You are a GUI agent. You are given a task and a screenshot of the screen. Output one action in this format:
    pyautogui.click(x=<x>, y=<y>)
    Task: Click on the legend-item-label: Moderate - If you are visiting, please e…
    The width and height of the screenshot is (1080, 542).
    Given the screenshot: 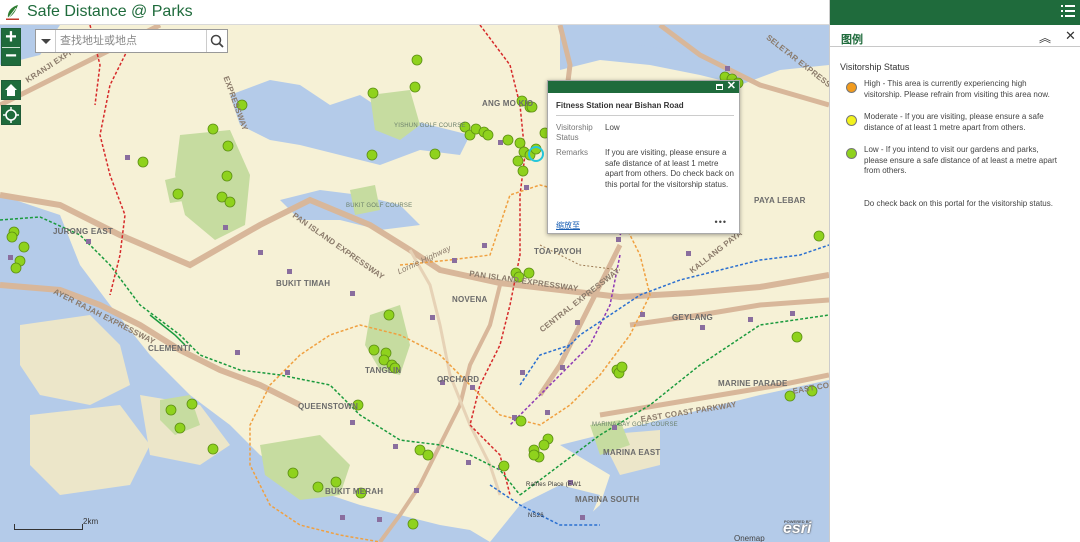 What is the action you would take?
    pyautogui.click(x=954, y=122)
    